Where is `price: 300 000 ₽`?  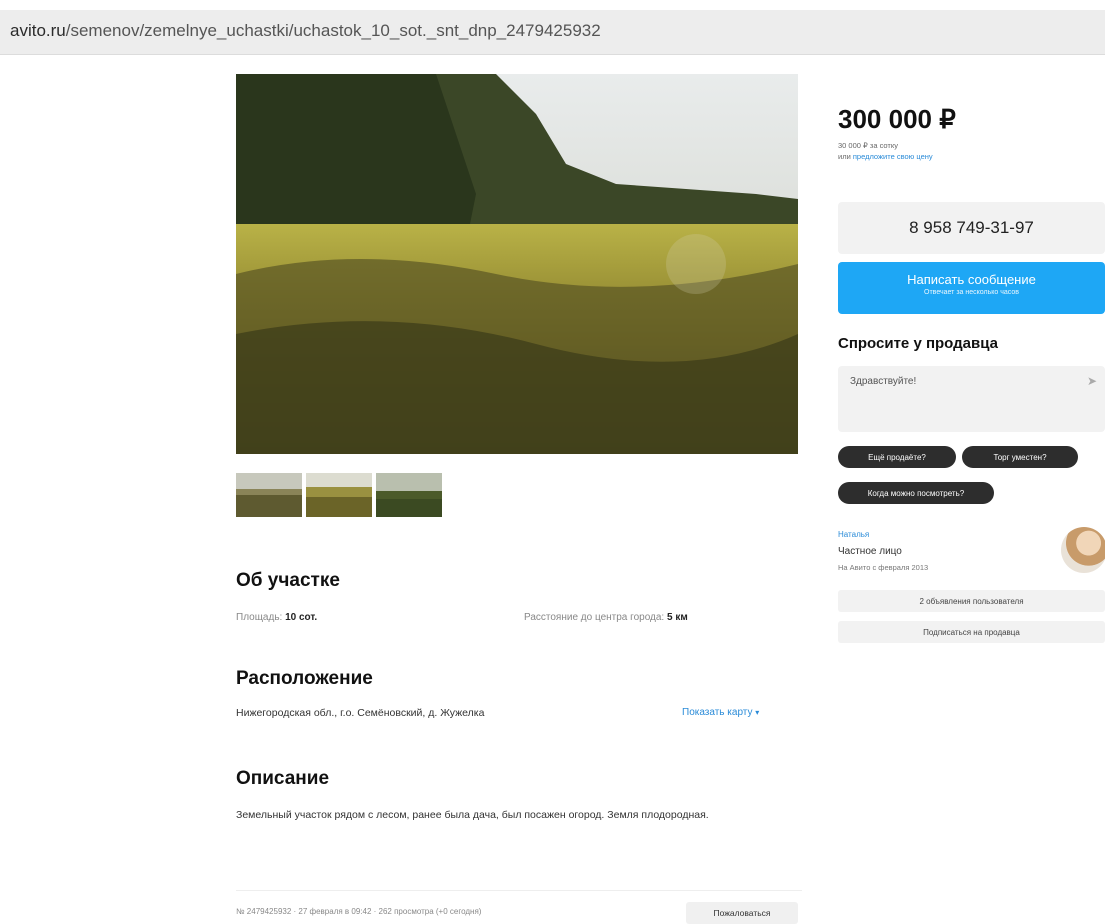
price: 300 000 ₽ is located at coordinates (897, 119).